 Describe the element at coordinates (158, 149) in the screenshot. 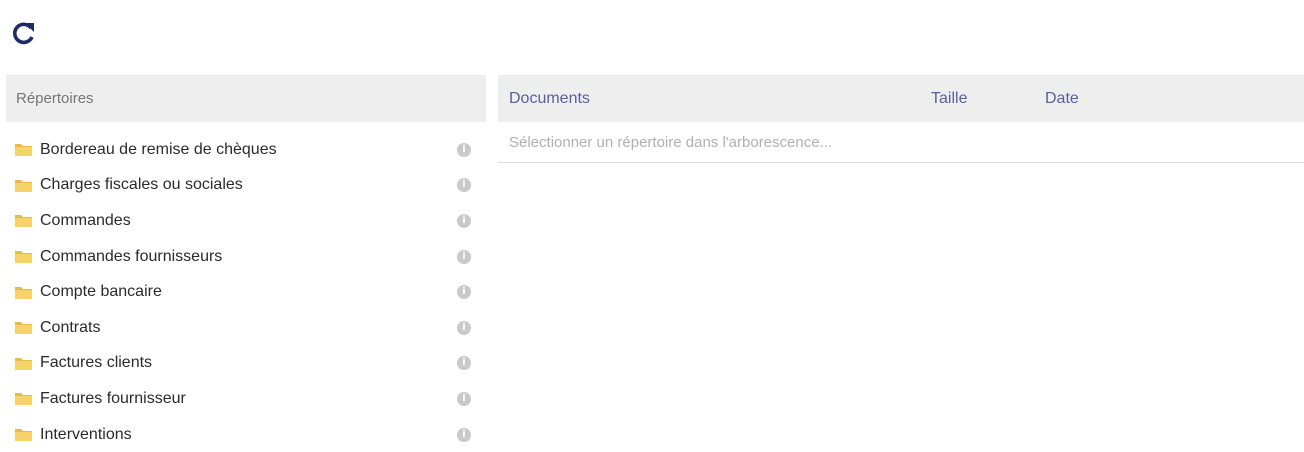

I see `directory-label: Bordereau de remise de chèques` at that location.